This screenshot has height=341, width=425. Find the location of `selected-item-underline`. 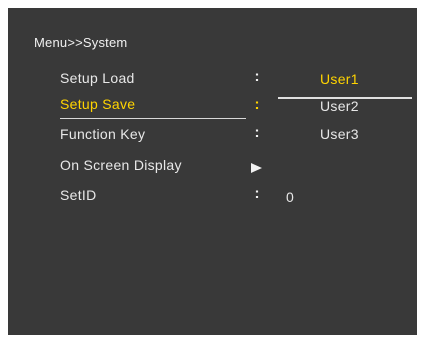

selected-item-underline is located at coordinates (153, 118).